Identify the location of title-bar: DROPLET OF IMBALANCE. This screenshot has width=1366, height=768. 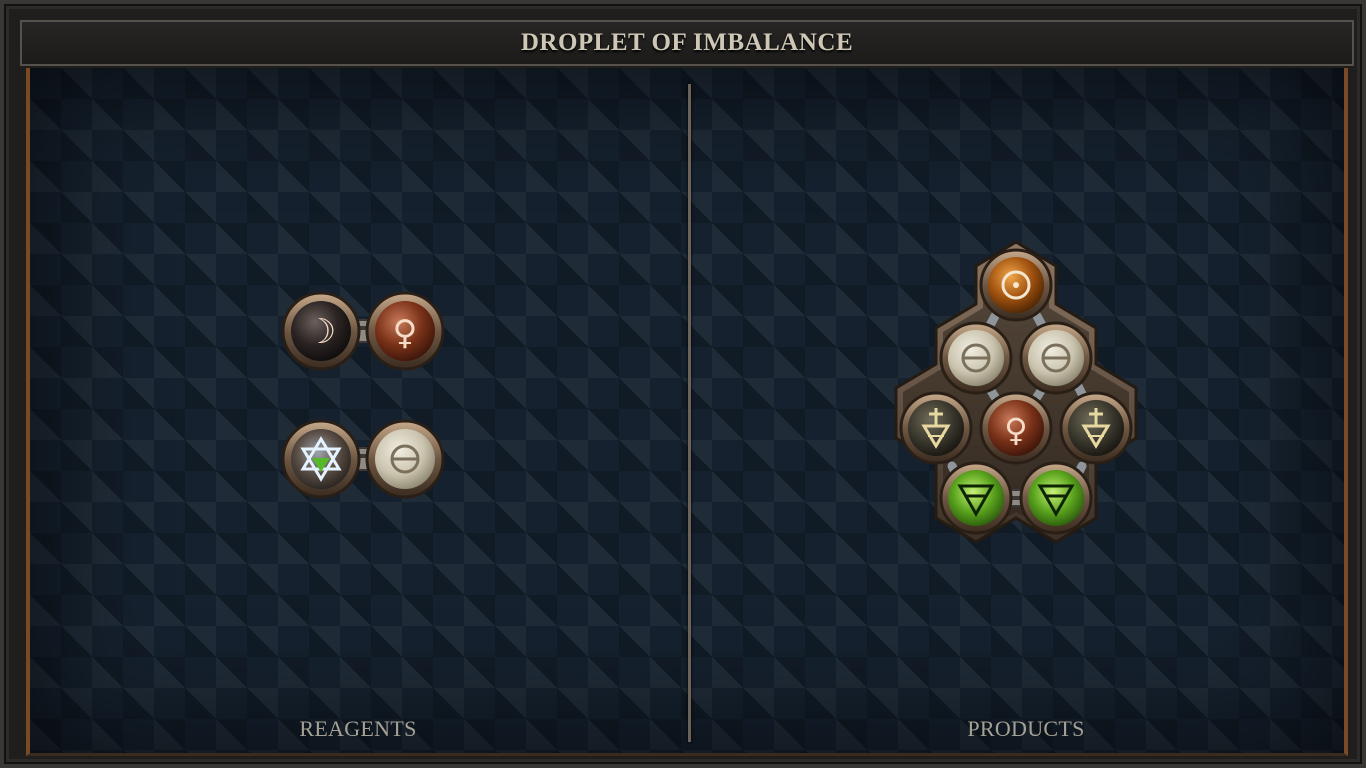
(687, 43).